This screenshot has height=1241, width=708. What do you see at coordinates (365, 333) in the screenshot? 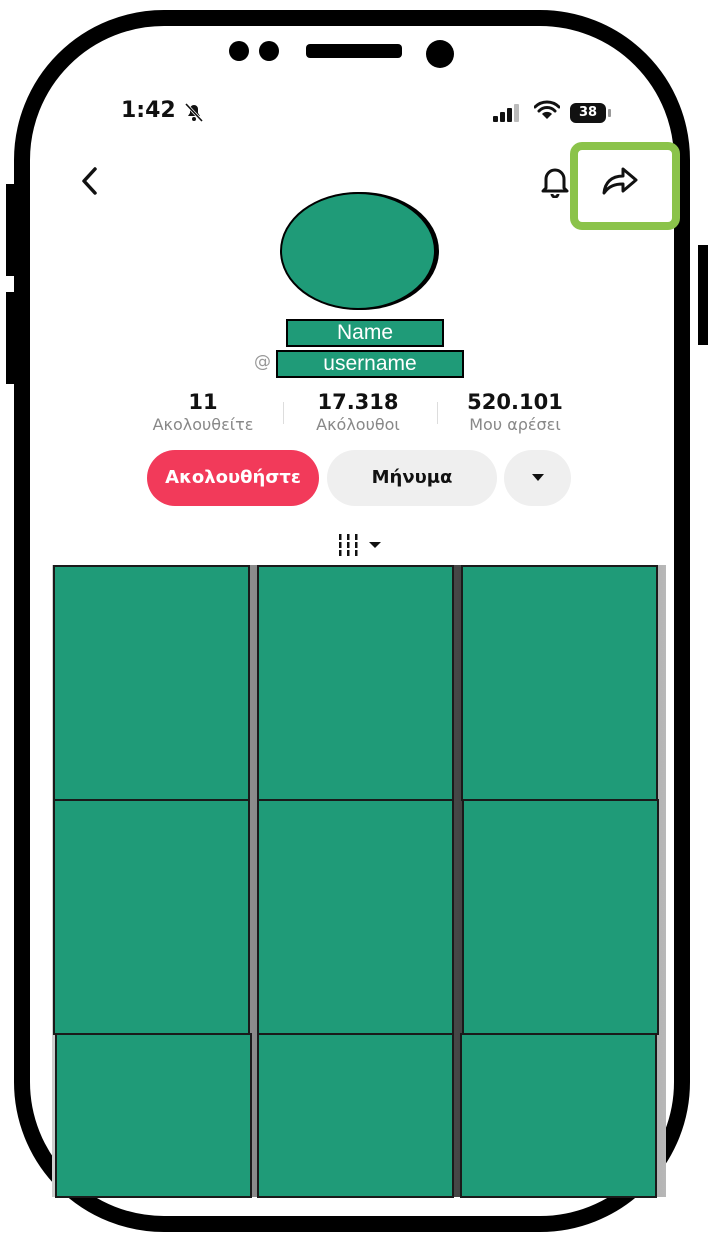
I see `profile-name: Name` at bounding box center [365, 333].